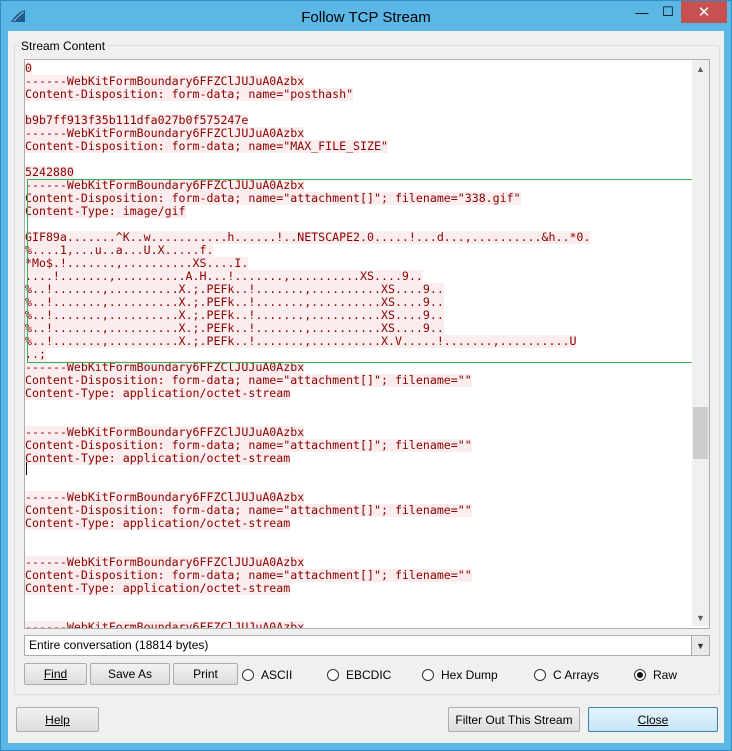 This screenshot has width=732, height=751. I want to click on radio-c-arrays: C Arrays, so click(566, 675).